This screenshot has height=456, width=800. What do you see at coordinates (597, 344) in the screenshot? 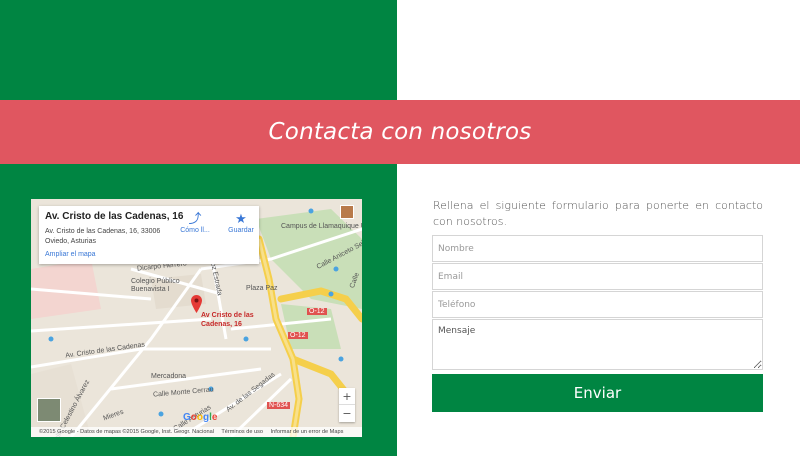
I see `message-textarea` at bounding box center [597, 344].